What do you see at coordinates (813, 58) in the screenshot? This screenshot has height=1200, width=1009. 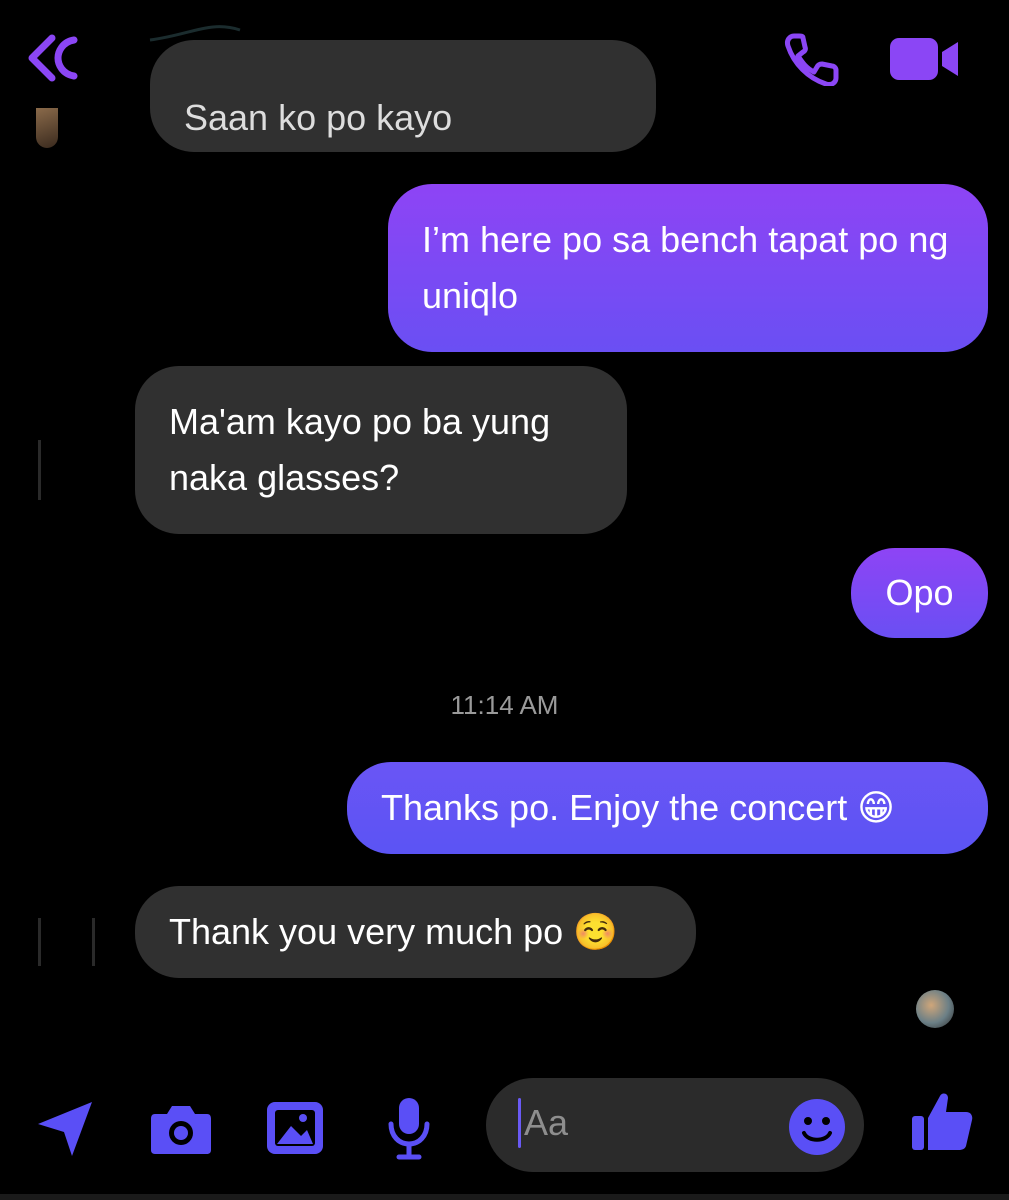 I see `phone-icon` at bounding box center [813, 58].